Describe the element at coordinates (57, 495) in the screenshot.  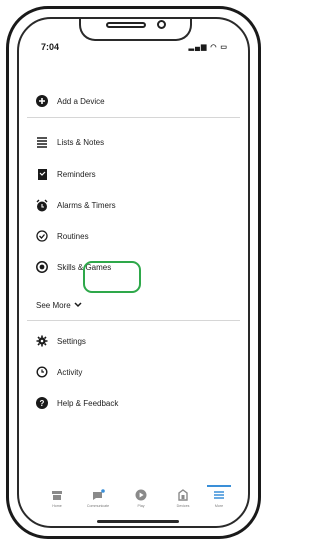
I see `home-icon` at that location.